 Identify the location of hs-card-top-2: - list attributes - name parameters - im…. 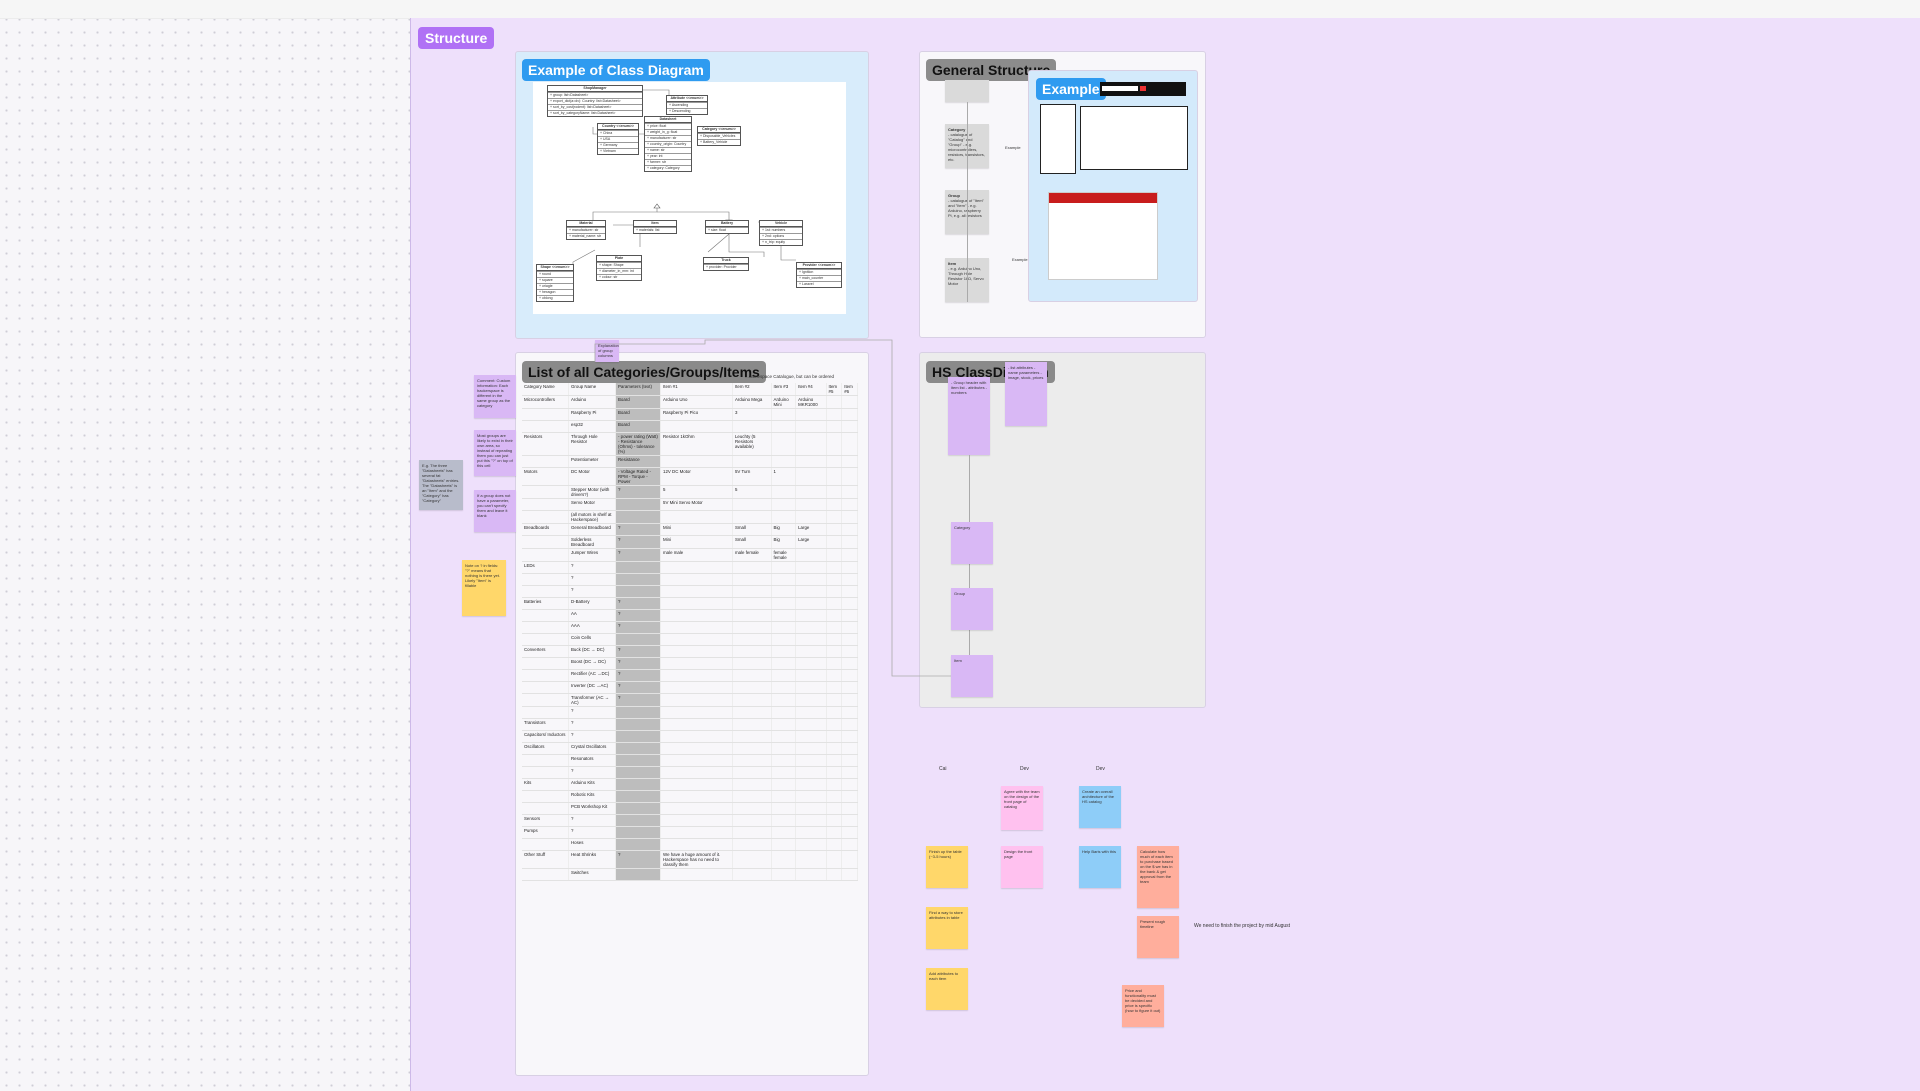
(1026, 394).